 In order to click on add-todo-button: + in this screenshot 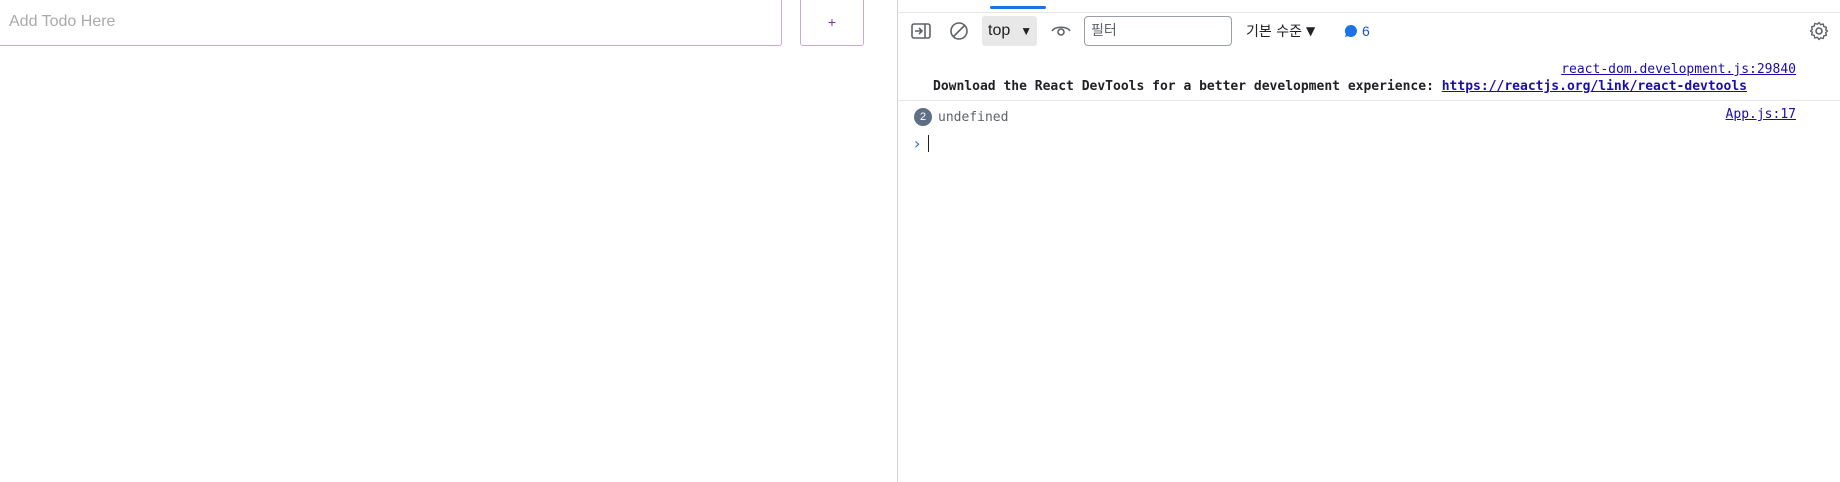, I will do `click(832, 23)`.